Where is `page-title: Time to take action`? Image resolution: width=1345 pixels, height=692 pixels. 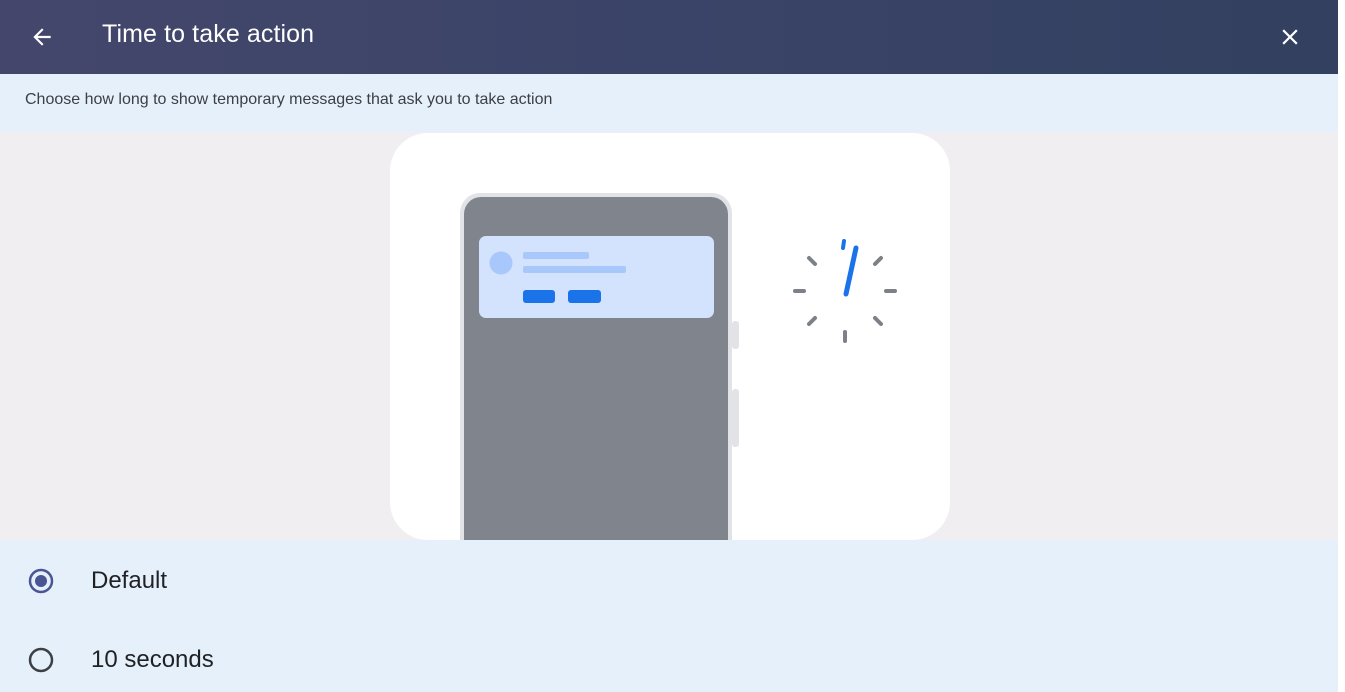
page-title: Time to take action is located at coordinates (208, 34).